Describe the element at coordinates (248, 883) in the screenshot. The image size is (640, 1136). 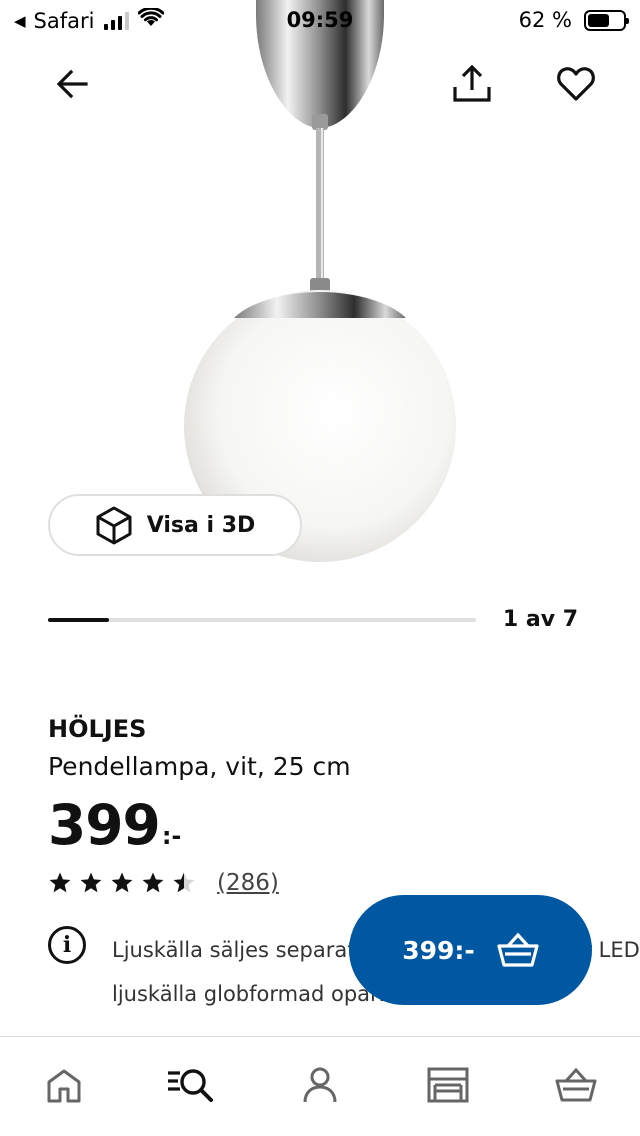
I see `rating-count: (286)` at that location.